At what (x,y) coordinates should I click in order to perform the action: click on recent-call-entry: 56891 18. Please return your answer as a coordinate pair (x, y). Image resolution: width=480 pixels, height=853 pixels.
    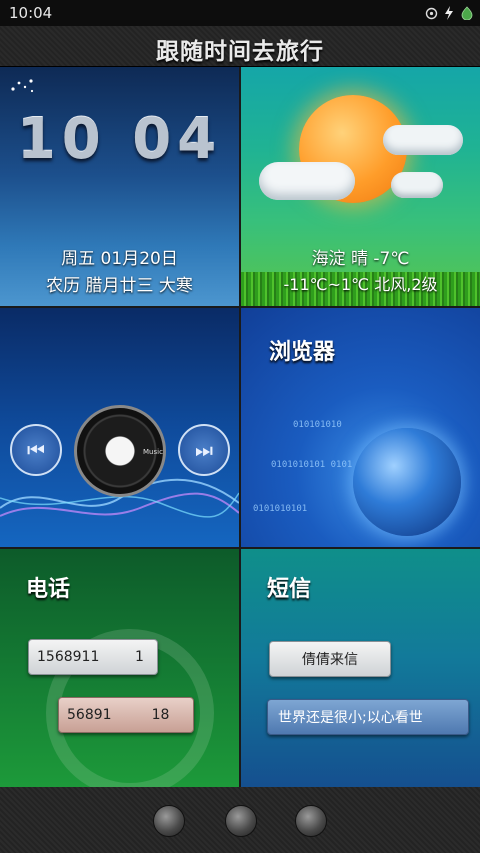
    Looking at the image, I should click on (126, 715).